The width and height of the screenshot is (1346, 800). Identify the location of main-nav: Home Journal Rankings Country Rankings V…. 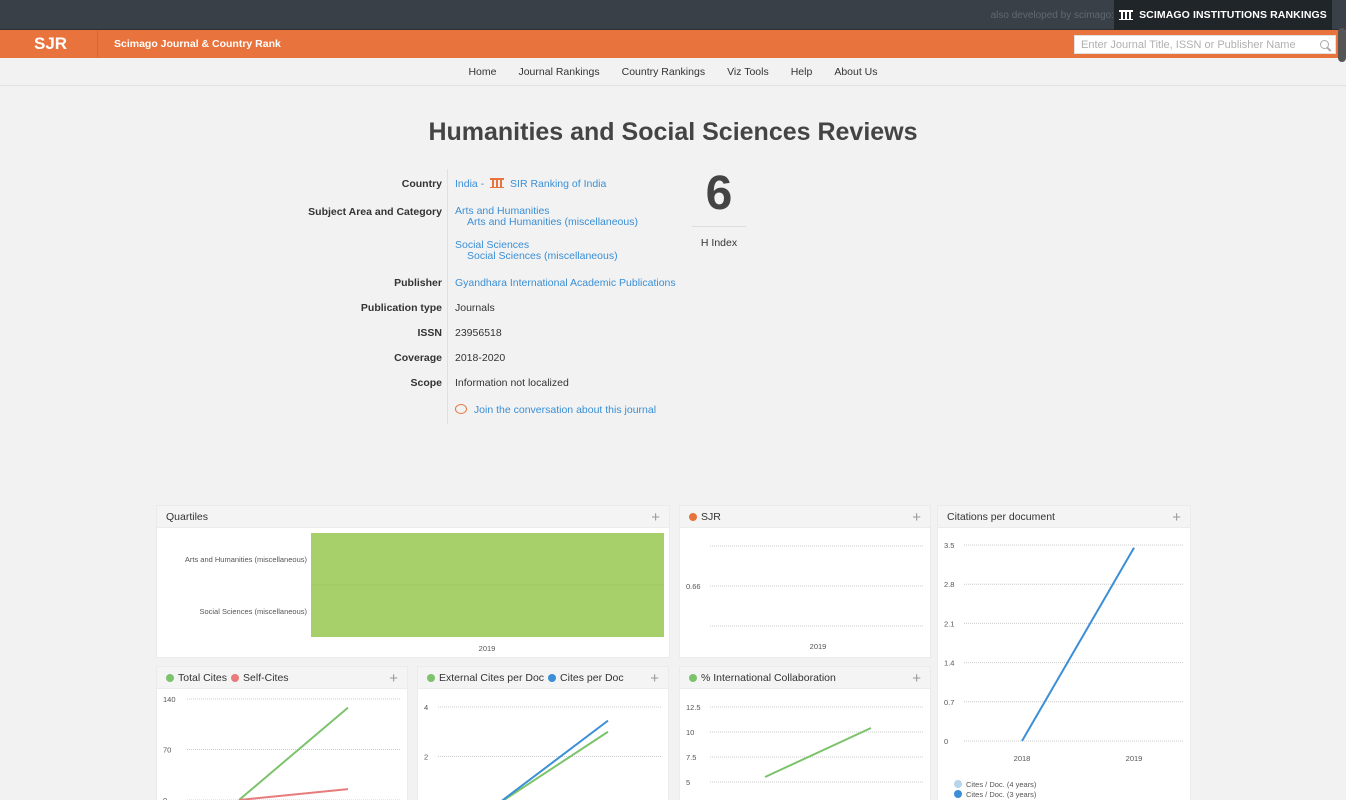
(673, 72).